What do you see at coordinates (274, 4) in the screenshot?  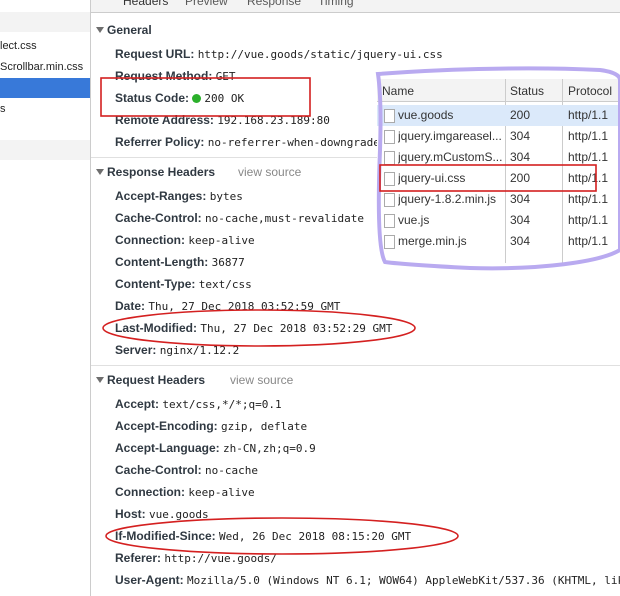 I see `tab-response: Response` at bounding box center [274, 4].